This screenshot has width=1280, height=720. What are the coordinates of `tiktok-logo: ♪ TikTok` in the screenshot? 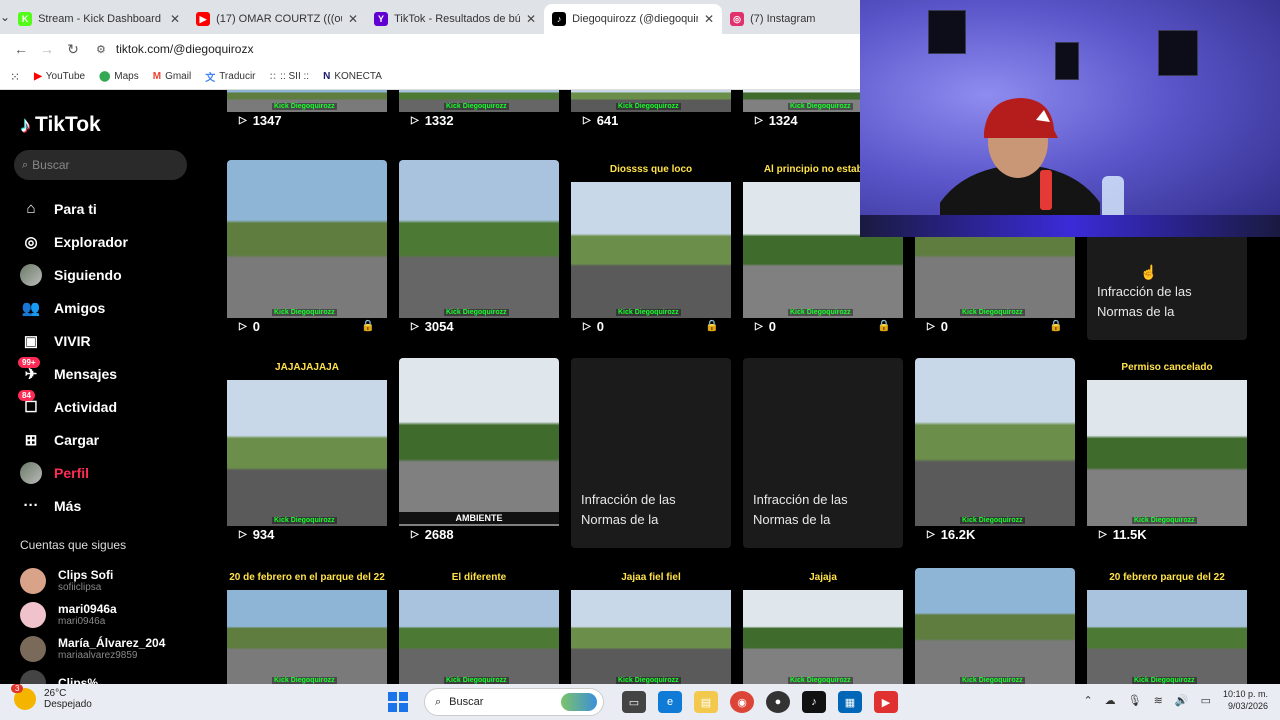 It's located at (60, 125).